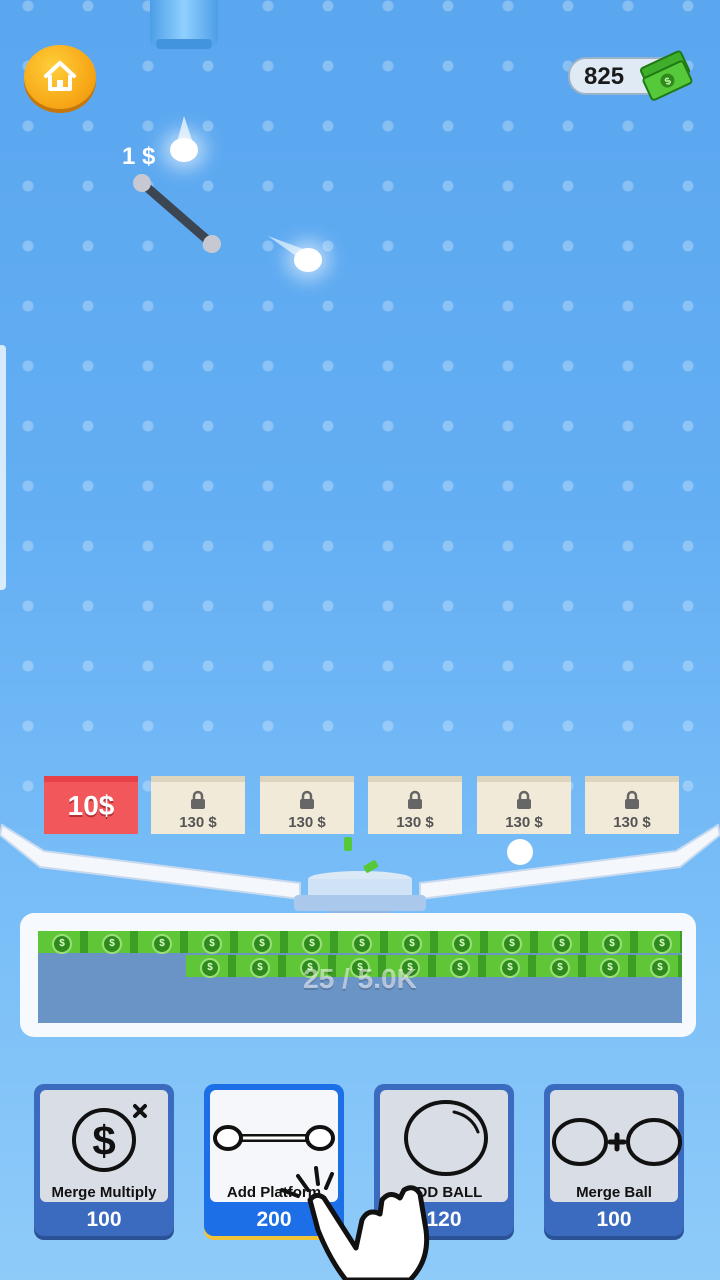 The image size is (720, 1280). I want to click on tutorial-pointer-hand-icon, so click(355, 1223).